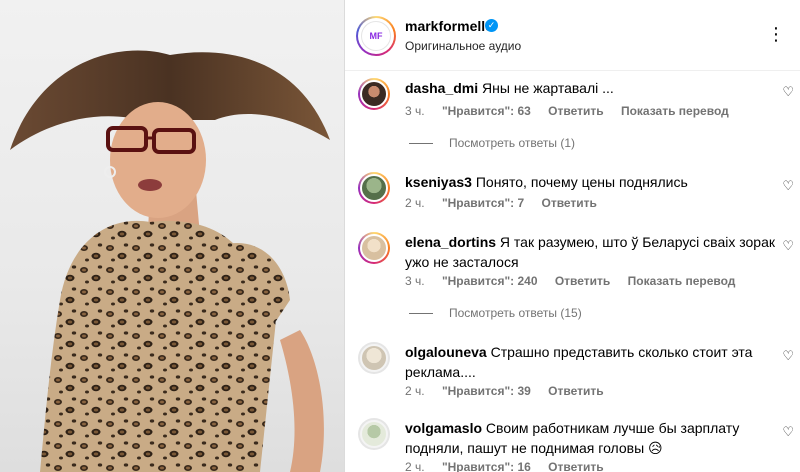  What do you see at coordinates (486, 391) in the screenshot?
I see `comment-likes: "Нравится": 39` at bounding box center [486, 391].